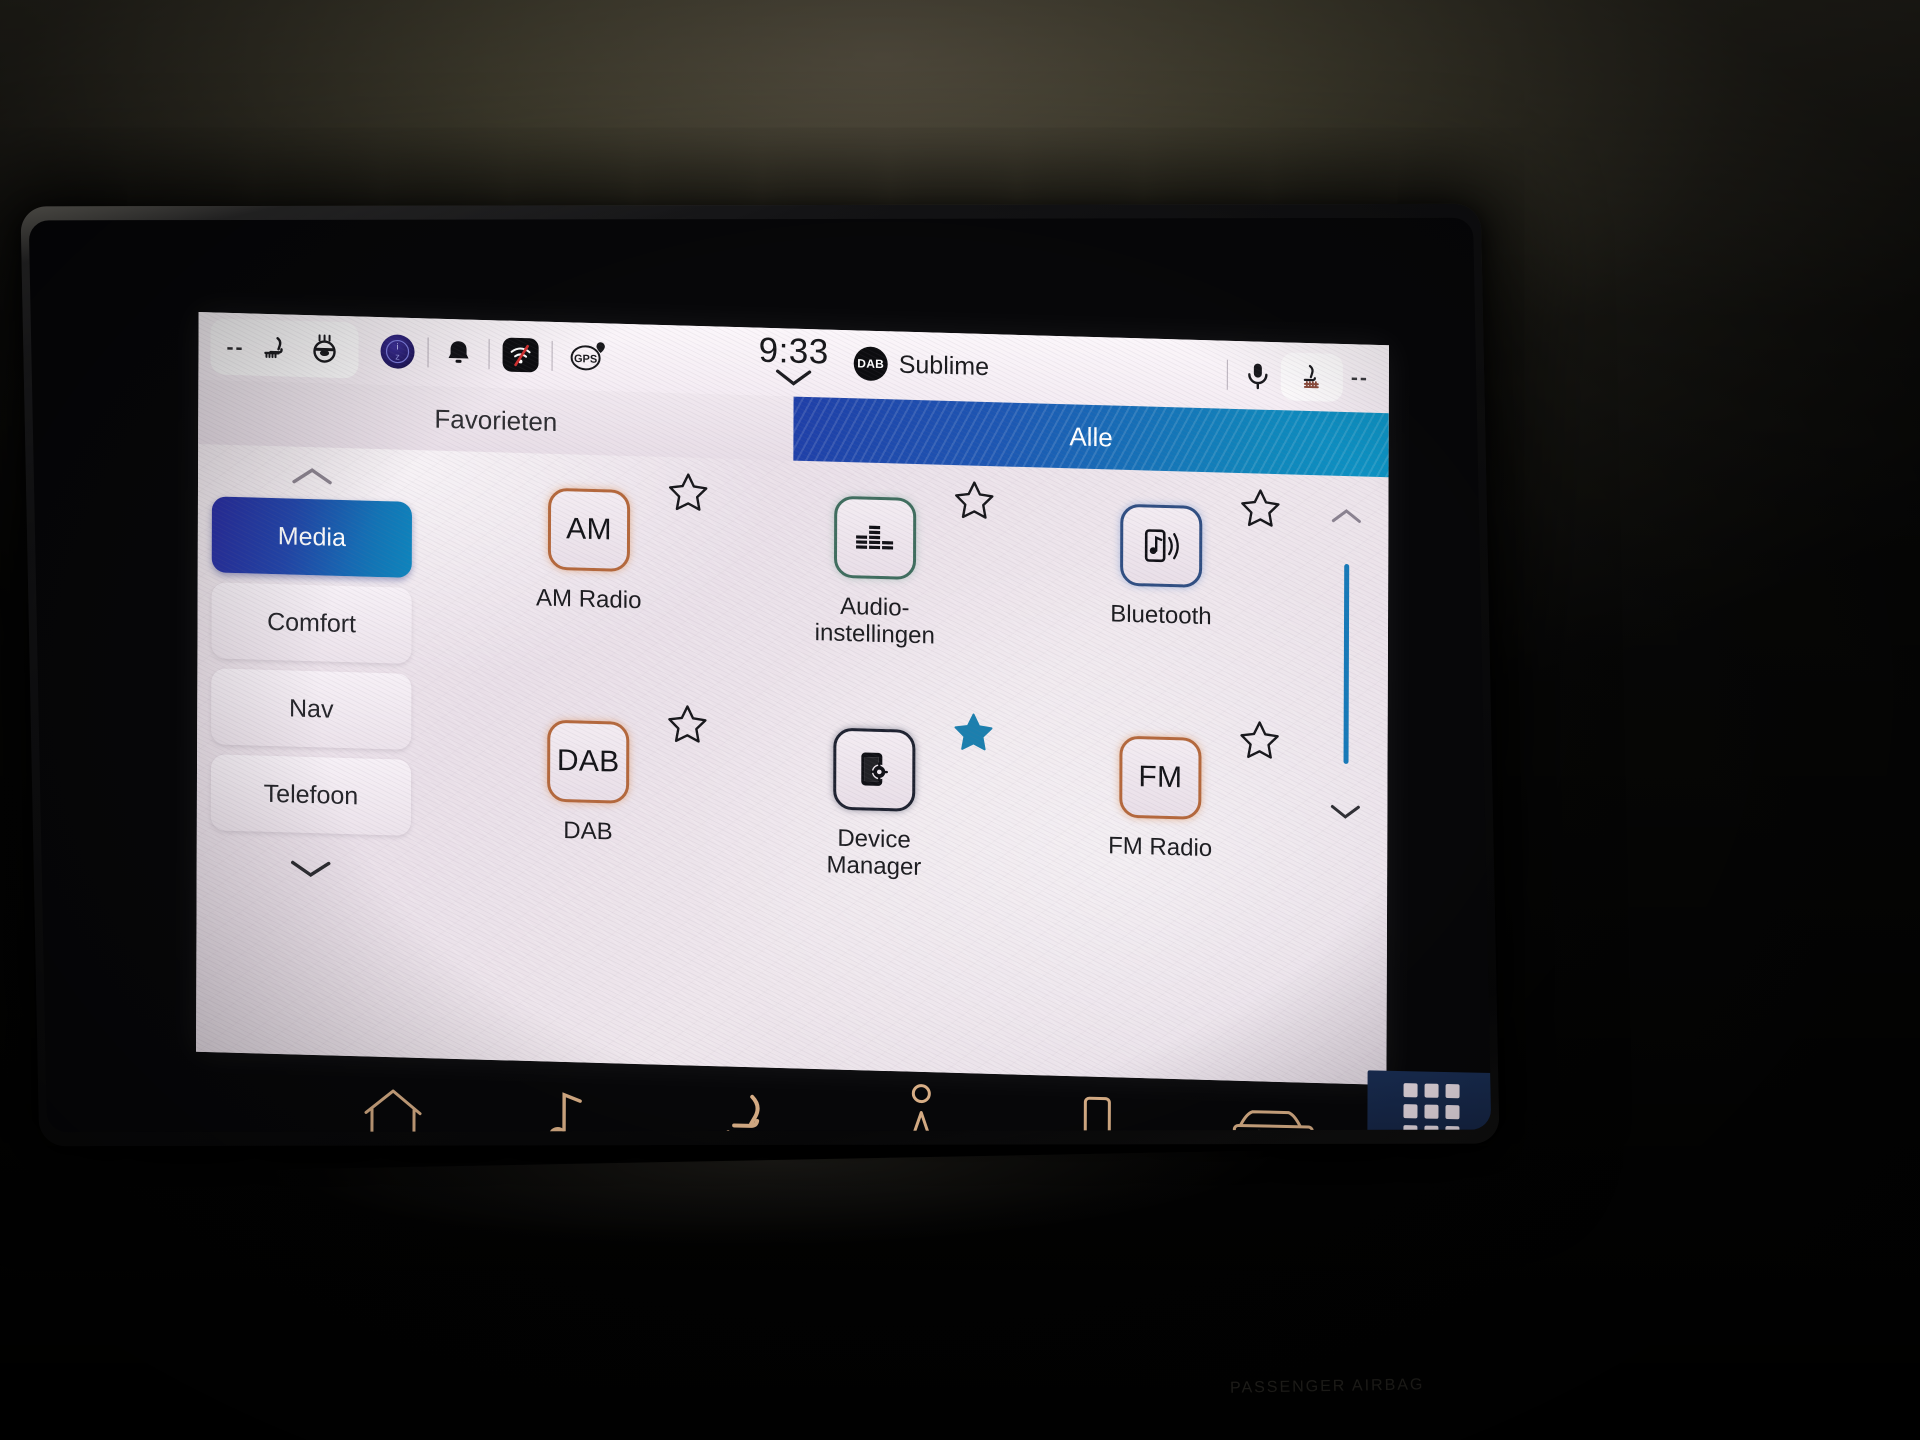 The image size is (1920, 1440). What do you see at coordinates (1258, 375) in the screenshot?
I see `microphone-icon` at bounding box center [1258, 375].